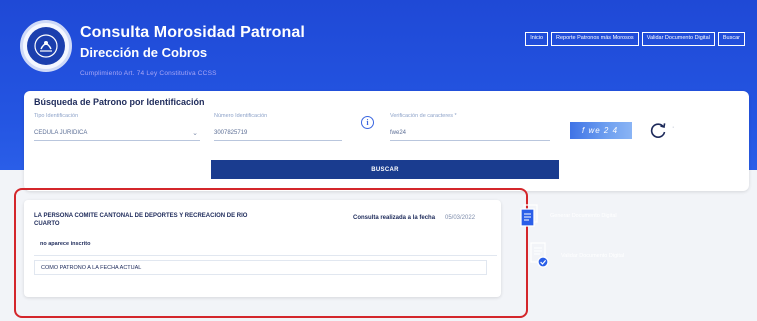 The height and width of the screenshot is (321, 757). Describe the element at coordinates (595, 39) in the screenshot. I see `nav-reporte-button: Reporte Patronos más Morosos` at that location.